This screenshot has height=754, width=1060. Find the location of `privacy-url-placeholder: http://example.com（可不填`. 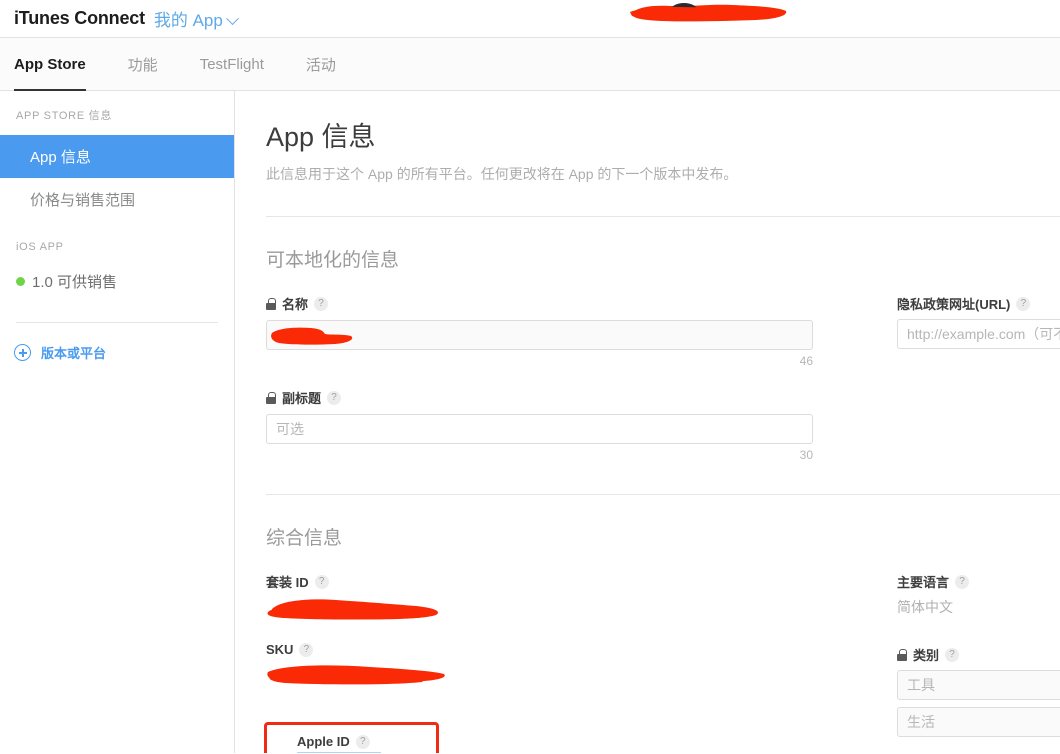

privacy-url-placeholder: http://example.com（可不填 is located at coordinates (983, 334).